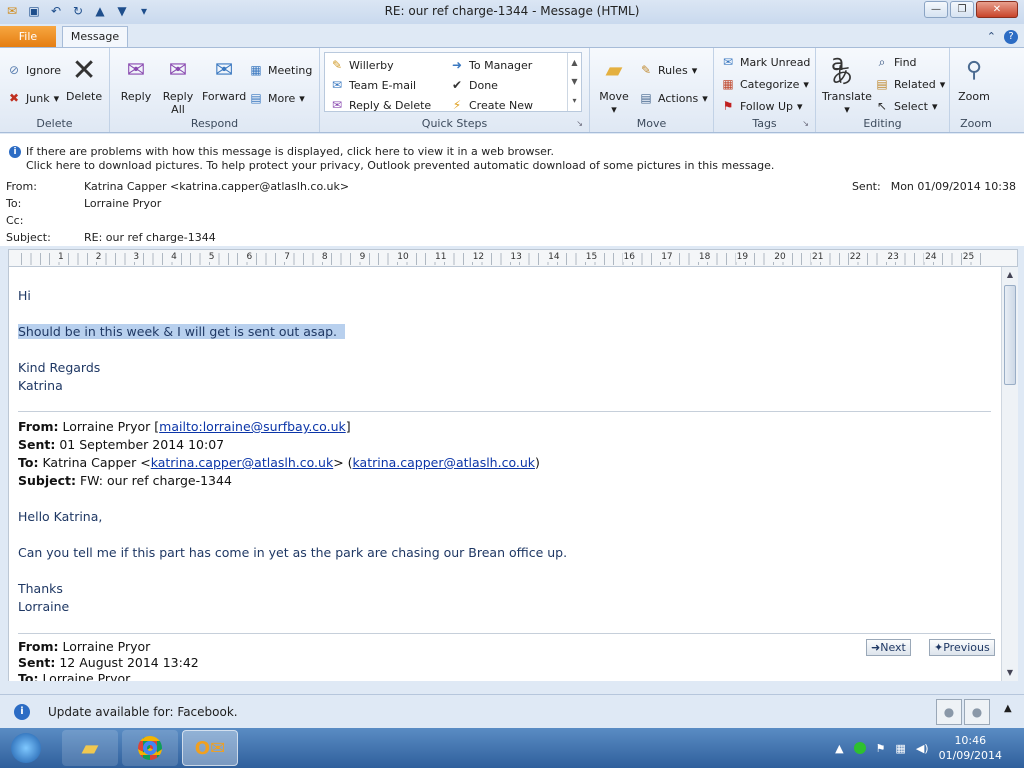 This screenshot has height=768, width=1024. Describe the element at coordinates (991, 37) in the screenshot. I see `minimize-ribbon-icon: ⌃` at that location.